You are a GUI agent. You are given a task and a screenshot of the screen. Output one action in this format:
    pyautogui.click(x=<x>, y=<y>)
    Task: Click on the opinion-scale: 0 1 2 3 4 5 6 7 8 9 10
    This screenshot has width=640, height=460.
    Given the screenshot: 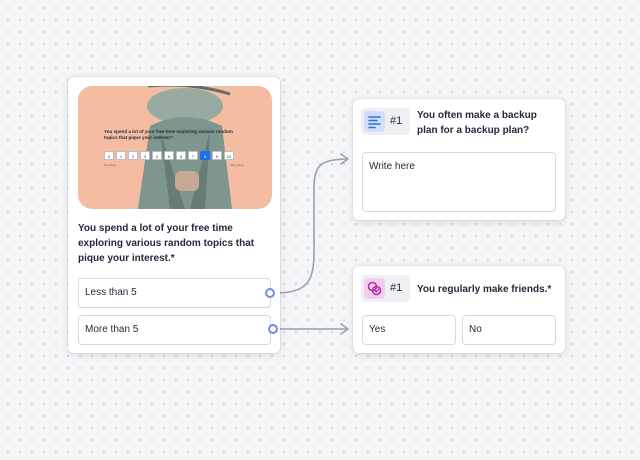 What is the action you would take?
    pyautogui.click(x=169, y=155)
    